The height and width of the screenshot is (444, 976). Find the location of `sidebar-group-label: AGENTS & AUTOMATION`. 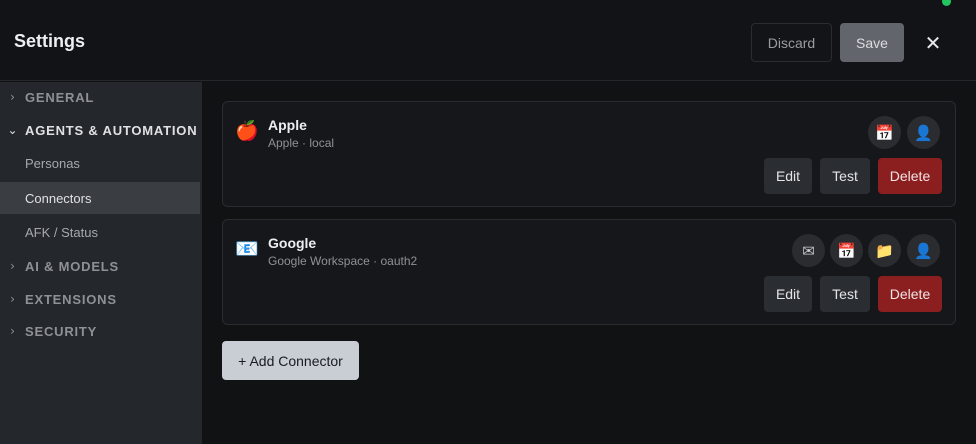

sidebar-group-label: AGENTS & AUTOMATION is located at coordinates (111, 130).